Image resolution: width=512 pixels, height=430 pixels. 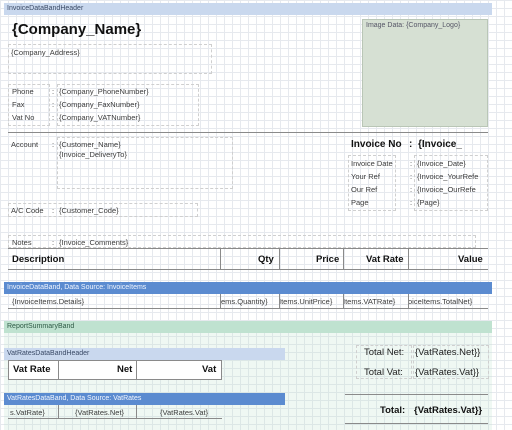 What do you see at coordinates (384, 362) in the screenshot?
I see `totals-labels-box` at bounding box center [384, 362].